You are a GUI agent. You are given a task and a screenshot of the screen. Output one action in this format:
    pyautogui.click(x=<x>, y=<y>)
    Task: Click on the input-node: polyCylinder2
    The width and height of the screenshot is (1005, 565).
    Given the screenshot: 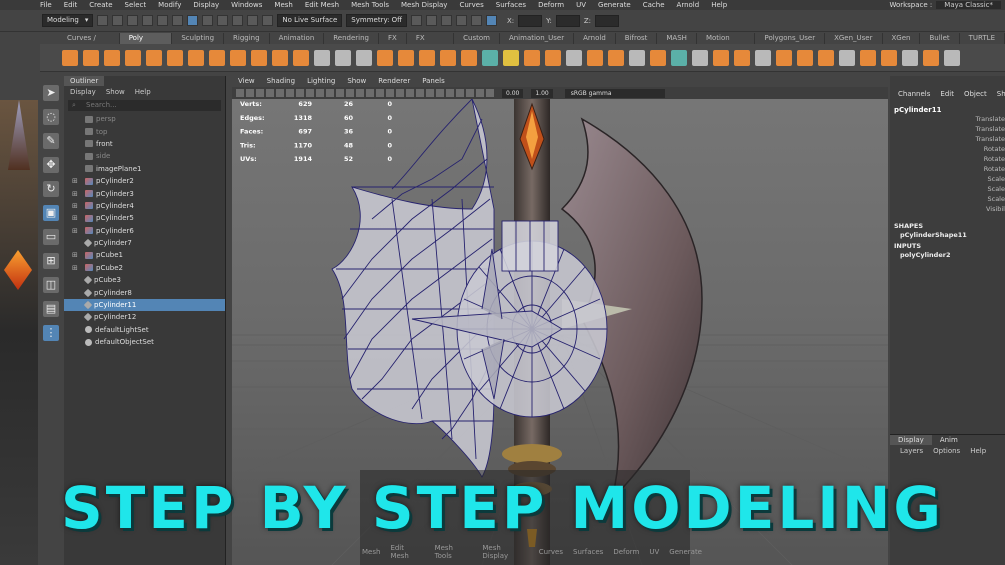 What is the action you would take?
    pyautogui.click(x=947, y=255)
    